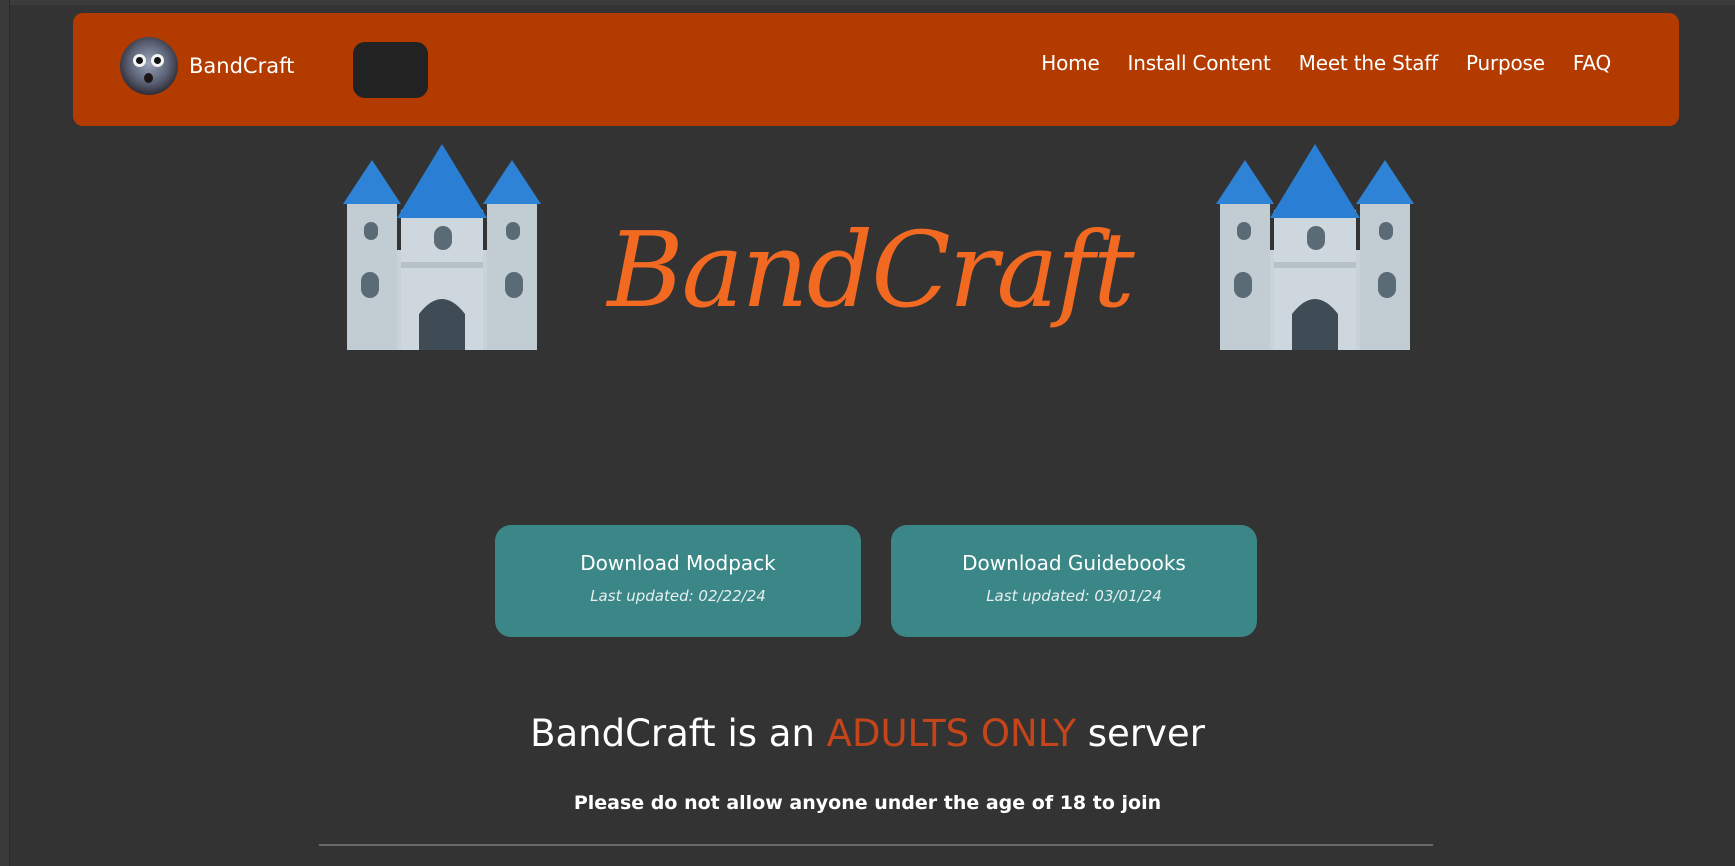 The image size is (1735, 866). What do you see at coordinates (871, 270) in the screenshot?
I see `bandcraft-logo: BandCraft` at bounding box center [871, 270].